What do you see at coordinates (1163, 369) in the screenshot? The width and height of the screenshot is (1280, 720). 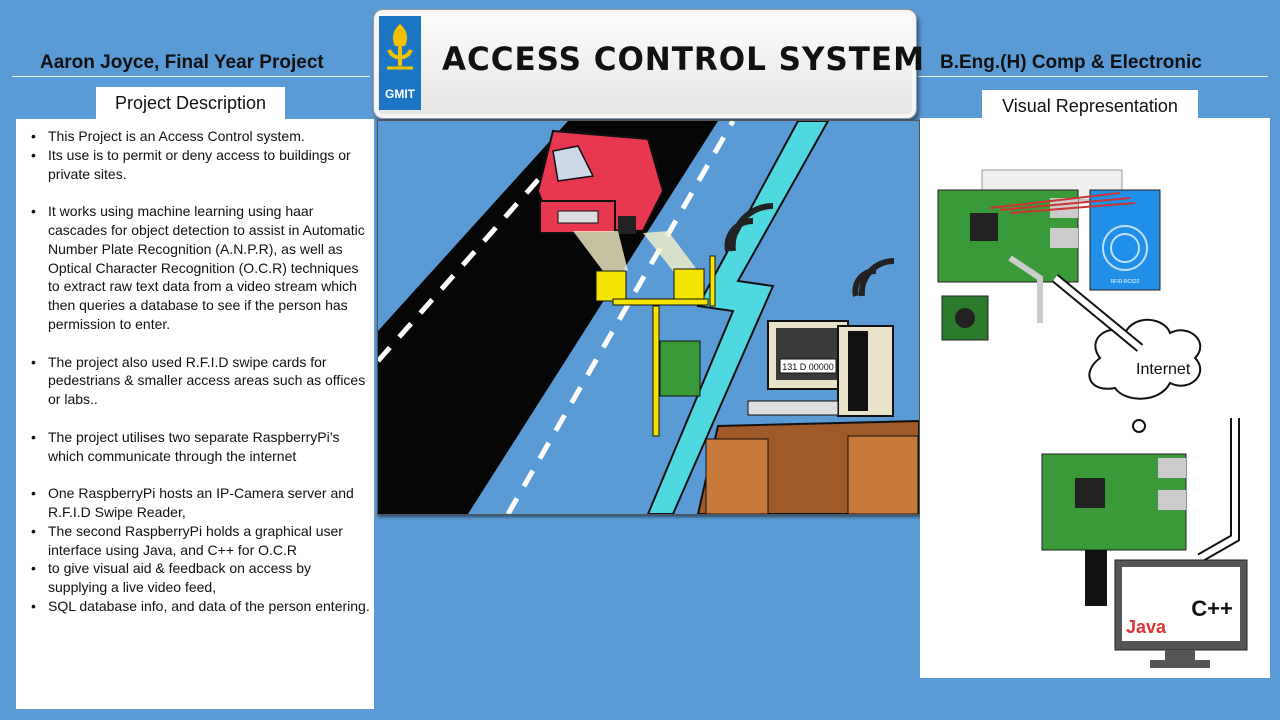 I see `internet-label: Internet` at bounding box center [1163, 369].